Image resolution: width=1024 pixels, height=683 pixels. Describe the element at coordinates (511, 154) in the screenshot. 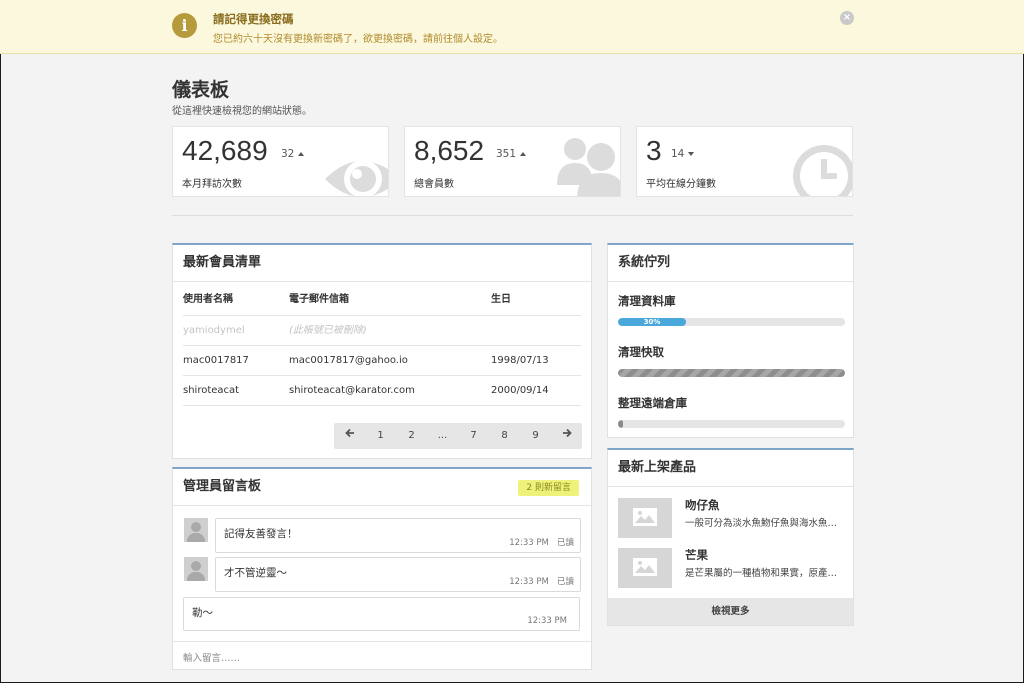

I see `stat-delta: 351` at that location.